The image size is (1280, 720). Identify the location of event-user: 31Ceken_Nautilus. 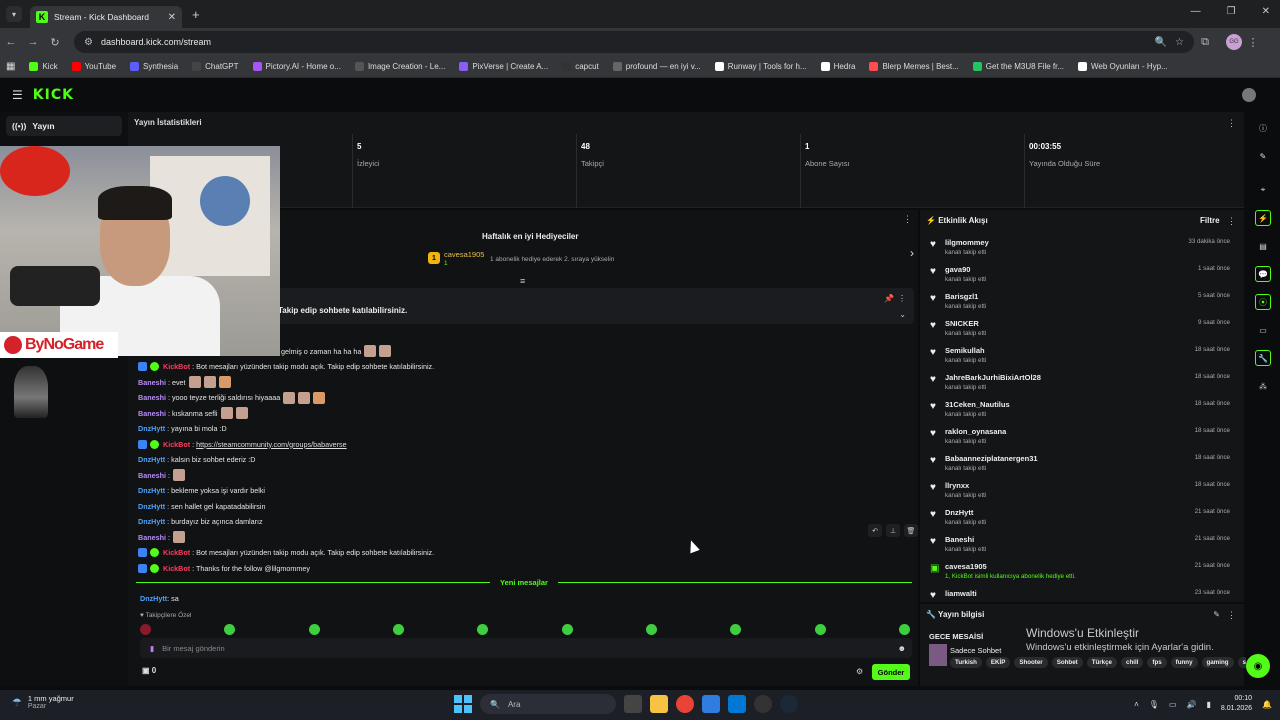
(977, 404).